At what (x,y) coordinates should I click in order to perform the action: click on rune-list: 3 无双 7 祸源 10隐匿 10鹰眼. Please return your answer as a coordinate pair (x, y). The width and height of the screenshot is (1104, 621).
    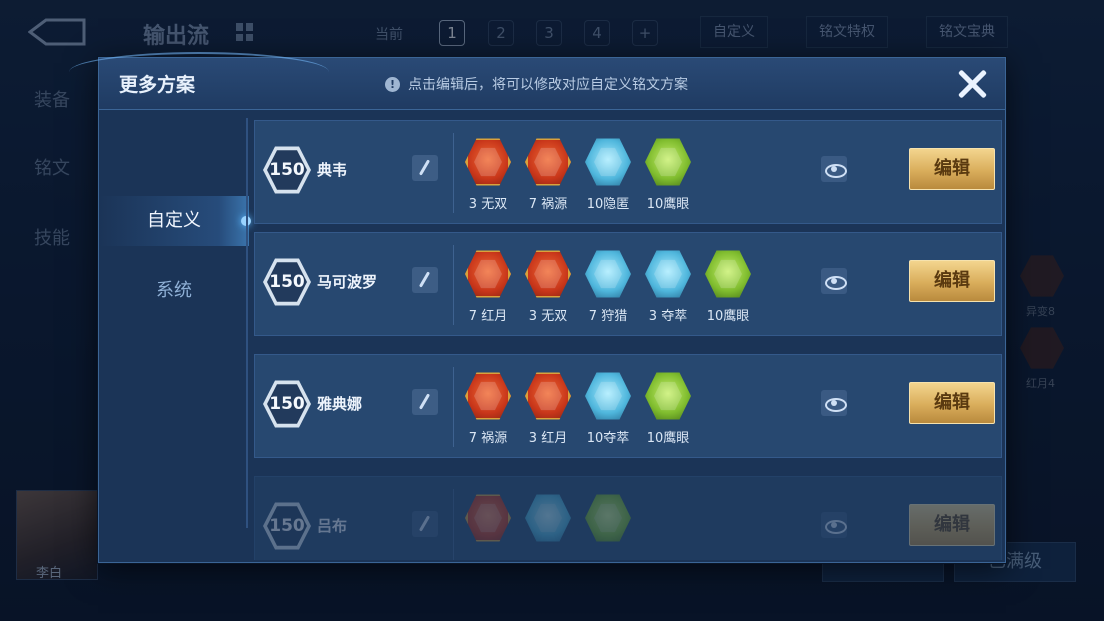
    Looking at the image, I should click on (578, 174).